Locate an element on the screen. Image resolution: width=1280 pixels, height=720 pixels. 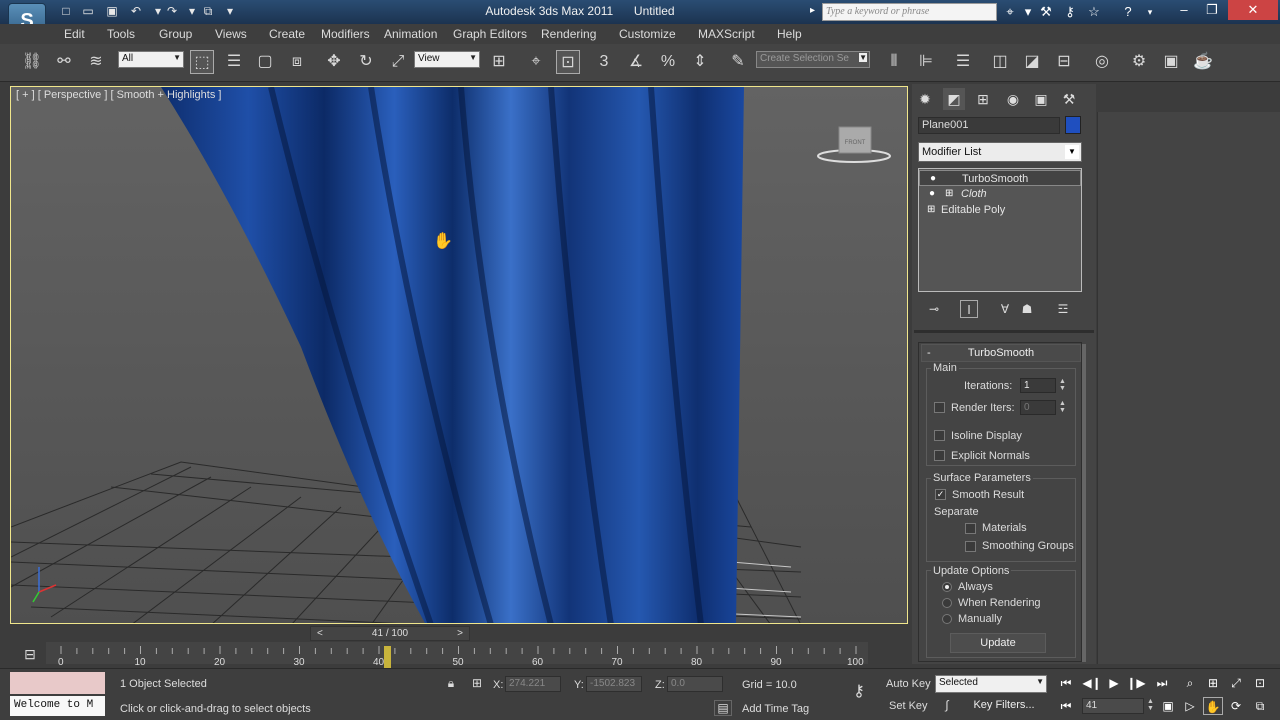
bind-space-warp-icon: ≋ is located at coordinates (96, 62).